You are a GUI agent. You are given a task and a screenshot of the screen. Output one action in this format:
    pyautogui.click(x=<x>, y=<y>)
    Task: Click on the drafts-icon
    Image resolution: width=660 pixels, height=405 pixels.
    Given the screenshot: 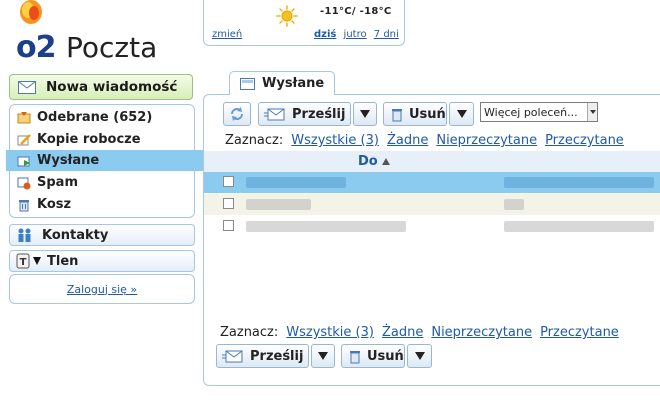 What is the action you would take?
    pyautogui.click(x=24, y=139)
    